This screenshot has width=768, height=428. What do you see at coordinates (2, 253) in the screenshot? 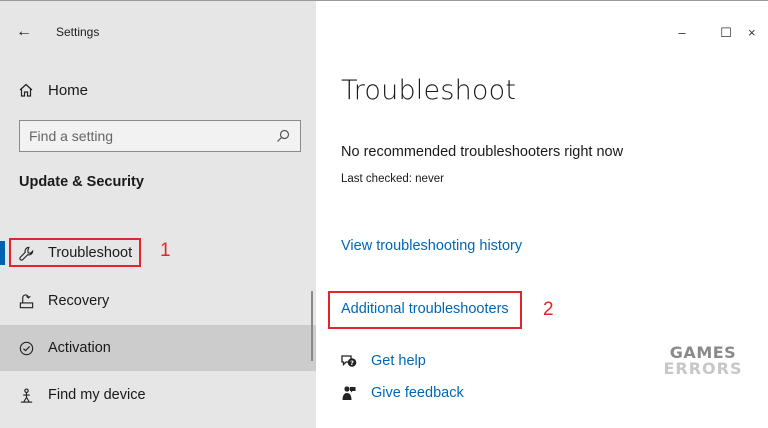
I see `selected-indicator` at bounding box center [2, 253].